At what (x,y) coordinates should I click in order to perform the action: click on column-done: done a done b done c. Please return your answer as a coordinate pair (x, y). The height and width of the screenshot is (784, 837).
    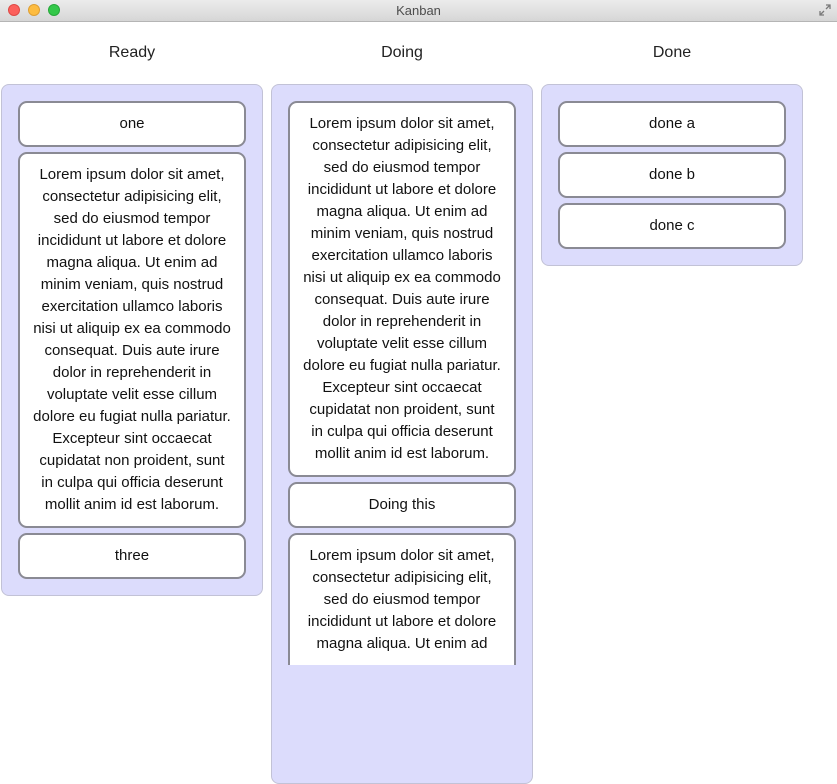
    Looking at the image, I should click on (672, 175).